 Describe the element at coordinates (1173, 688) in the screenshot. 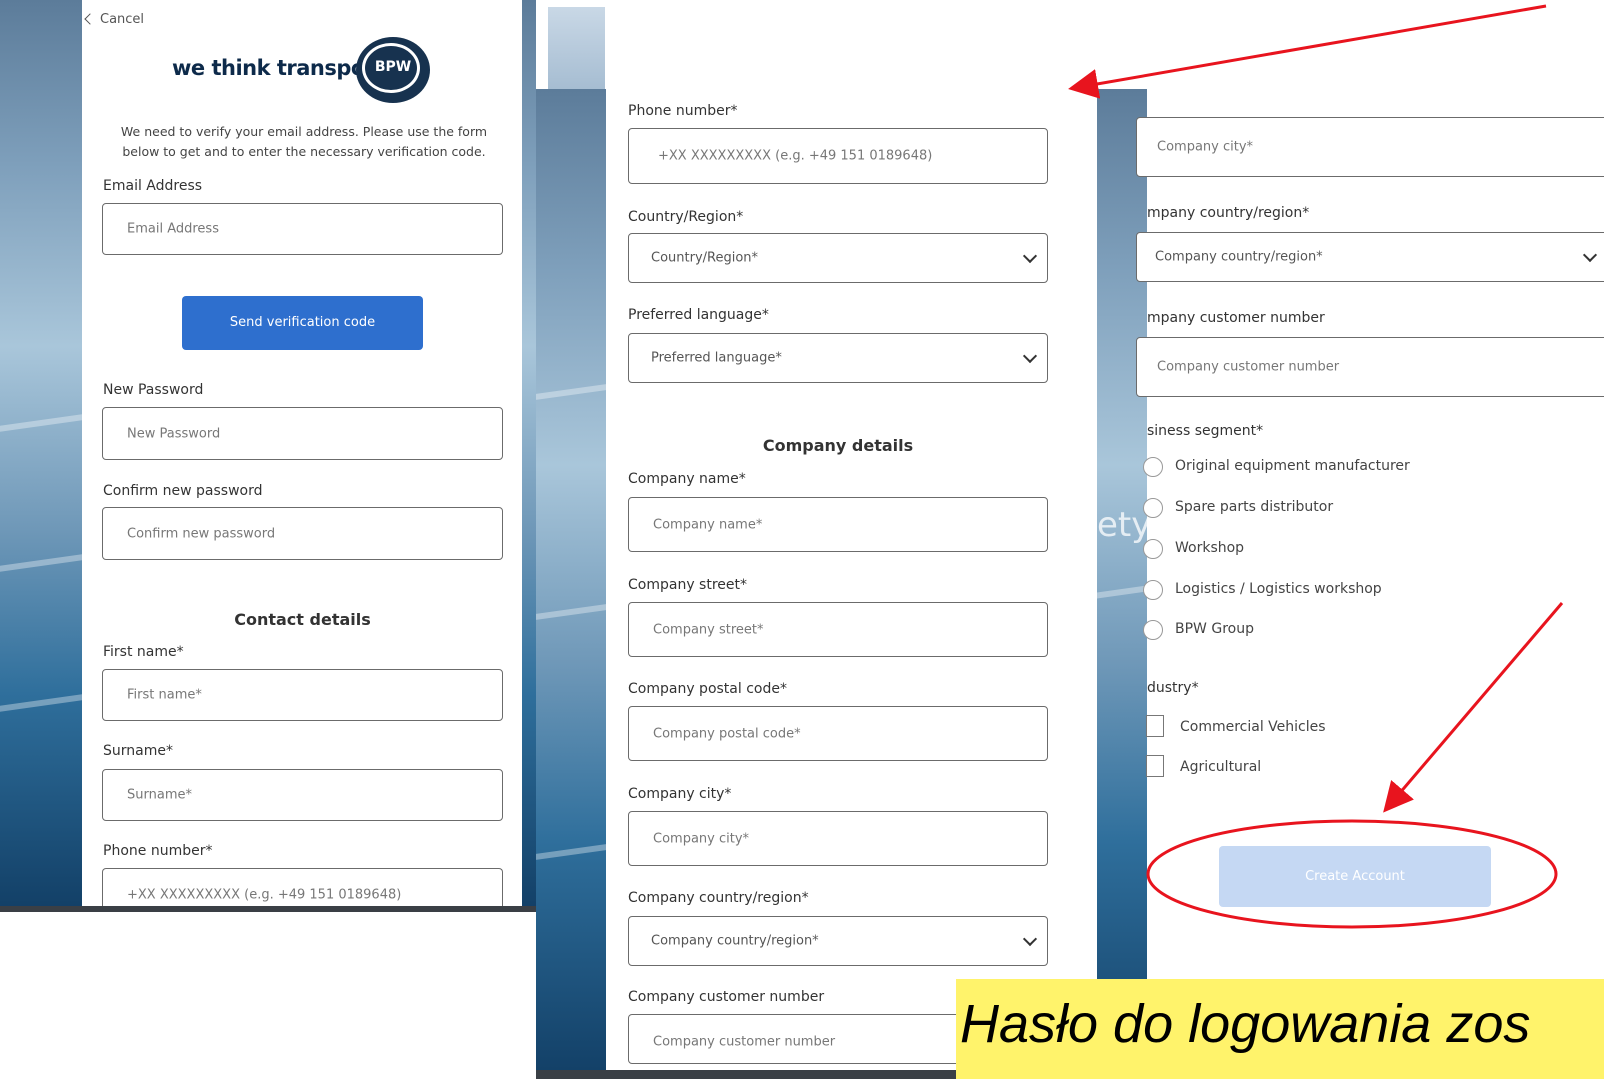

I see `industry-label: dustry*` at that location.